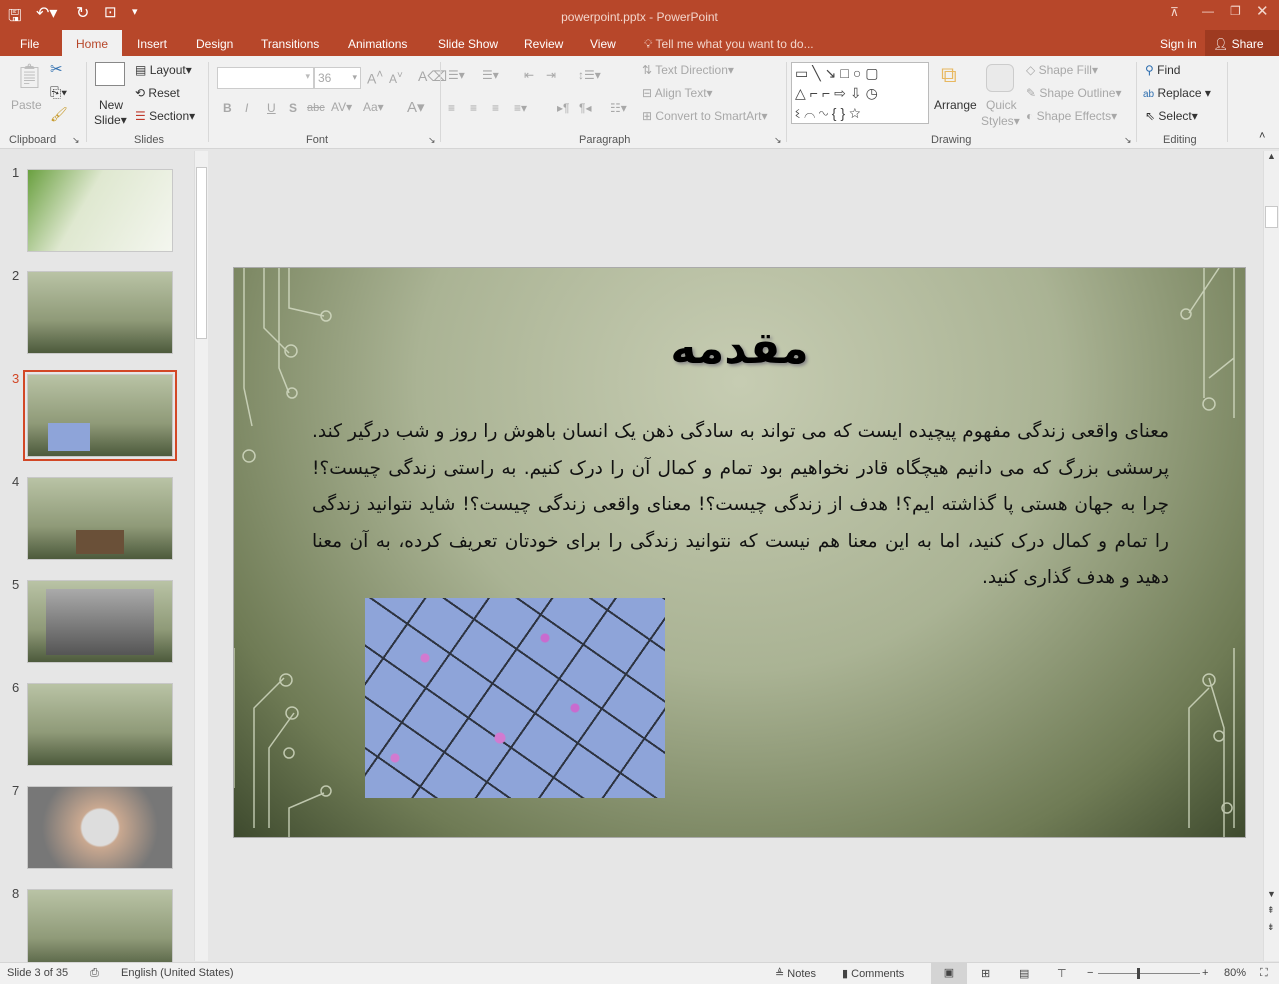  I want to click on tab-animations: Animations, so click(377, 43).